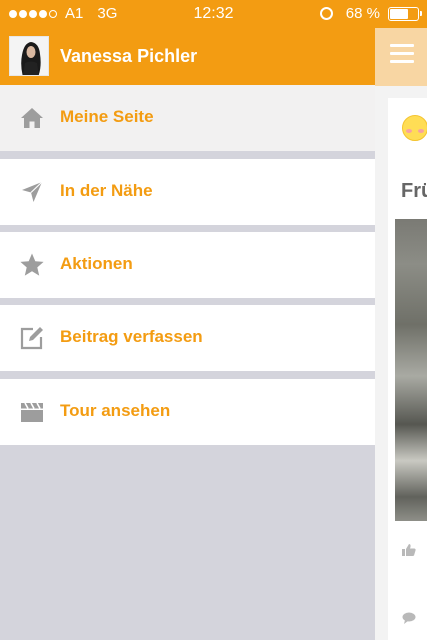 This screenshot has height=640, width=427. Describe the element at coordinates (32, 412) in the screenshot. I see `clapperboard-icon` at that location.